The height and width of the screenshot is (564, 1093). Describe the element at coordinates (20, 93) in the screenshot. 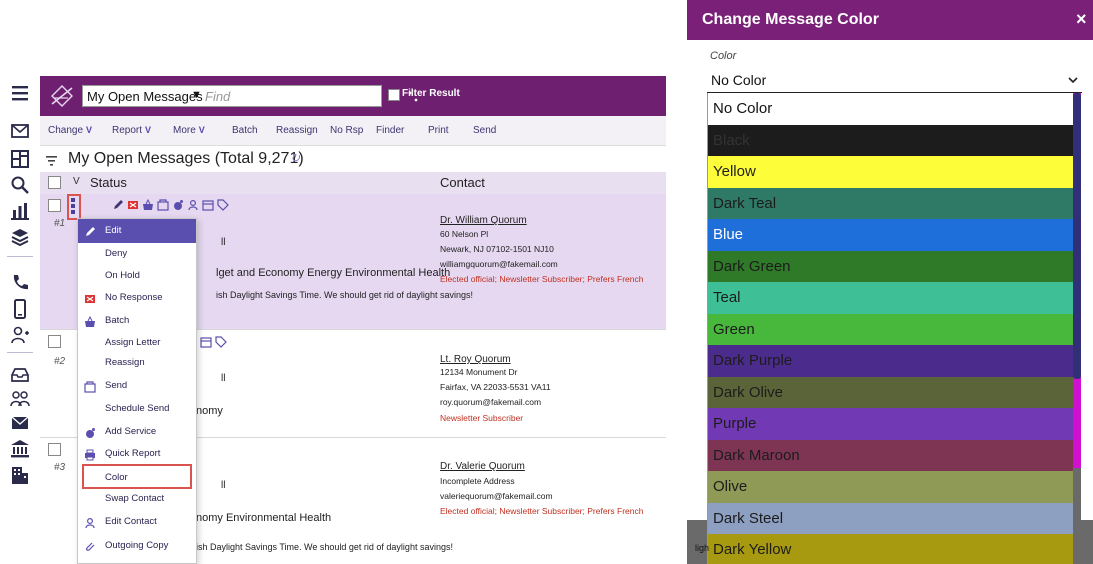

I see `menu-icon` at that location.